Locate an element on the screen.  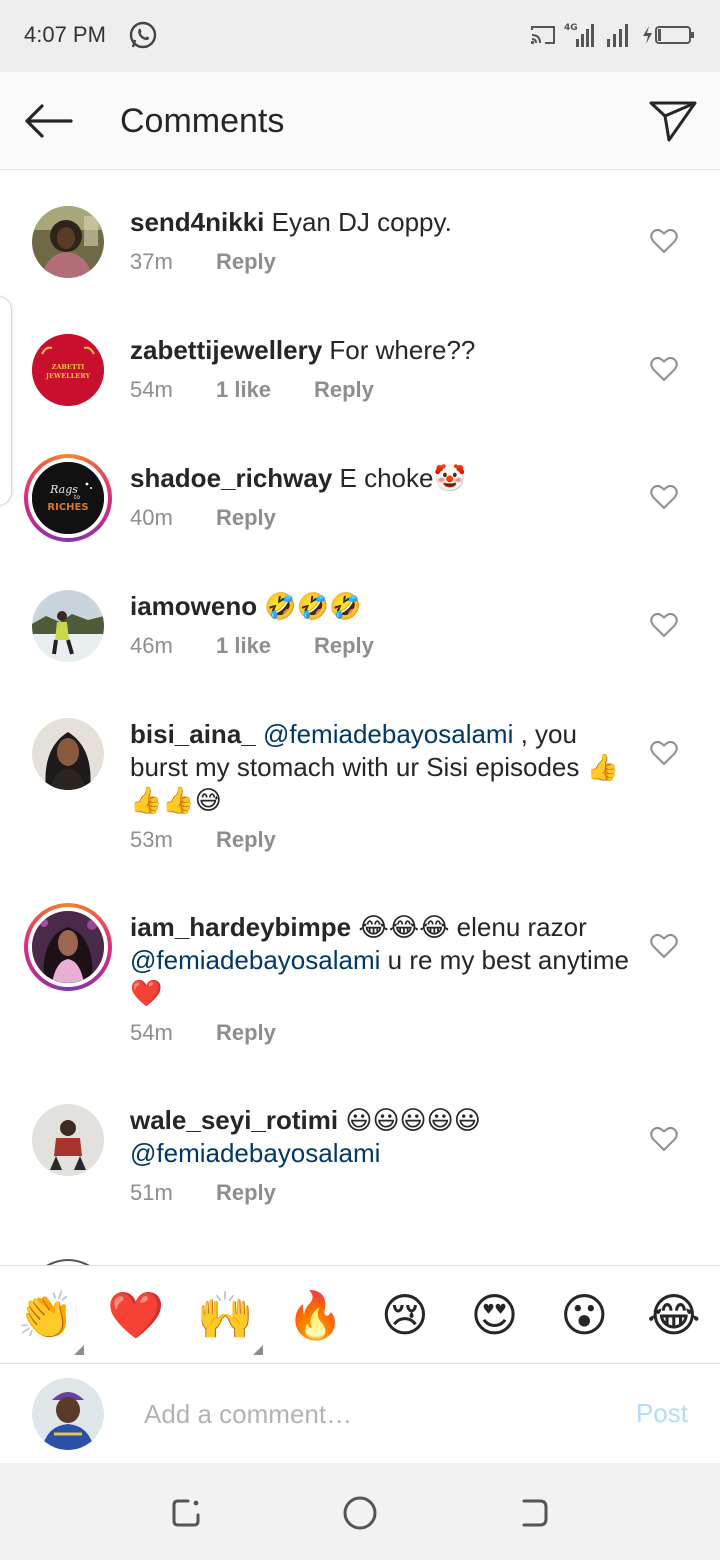
avatar: ZABETTI JEWELLERY is located at coordinates (68, 370).